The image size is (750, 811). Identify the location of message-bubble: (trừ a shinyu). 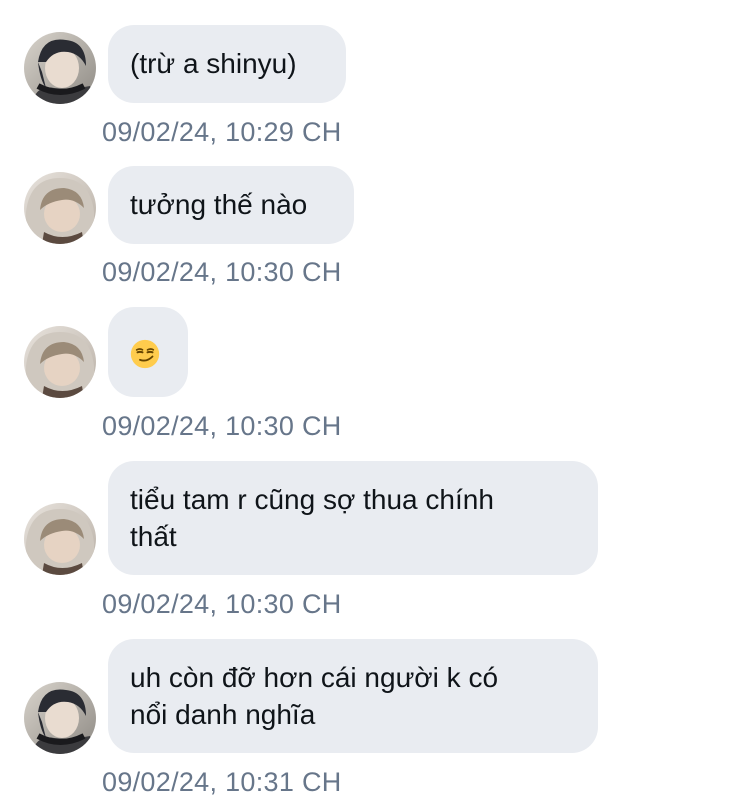
(227, 64).